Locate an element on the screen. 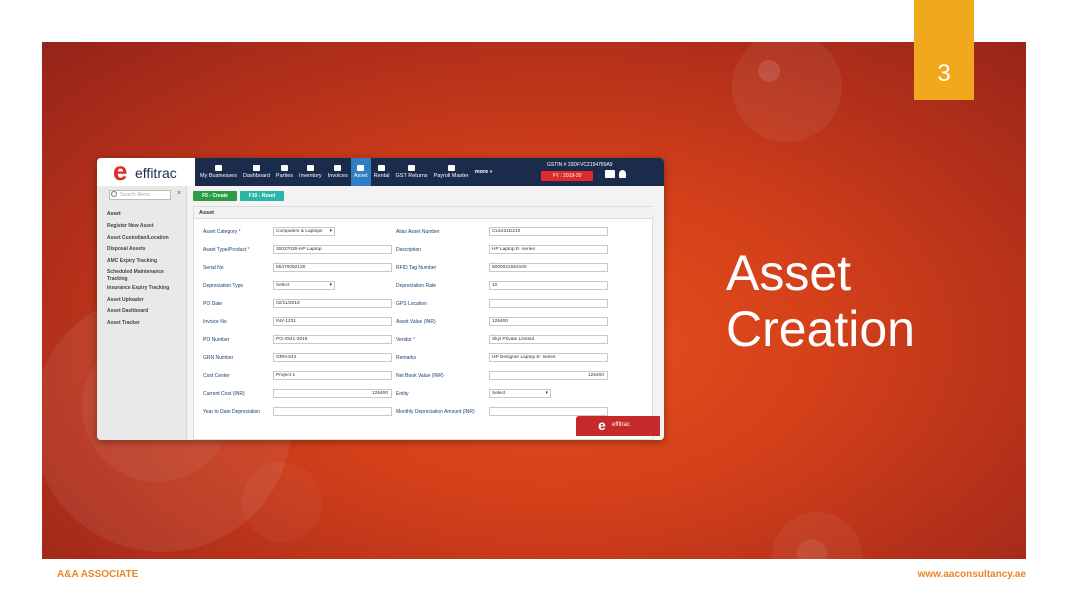 The width and height of the screenshot is (1068, 600). reset-button: F10 - Reset is located at coordinates (262, 196).